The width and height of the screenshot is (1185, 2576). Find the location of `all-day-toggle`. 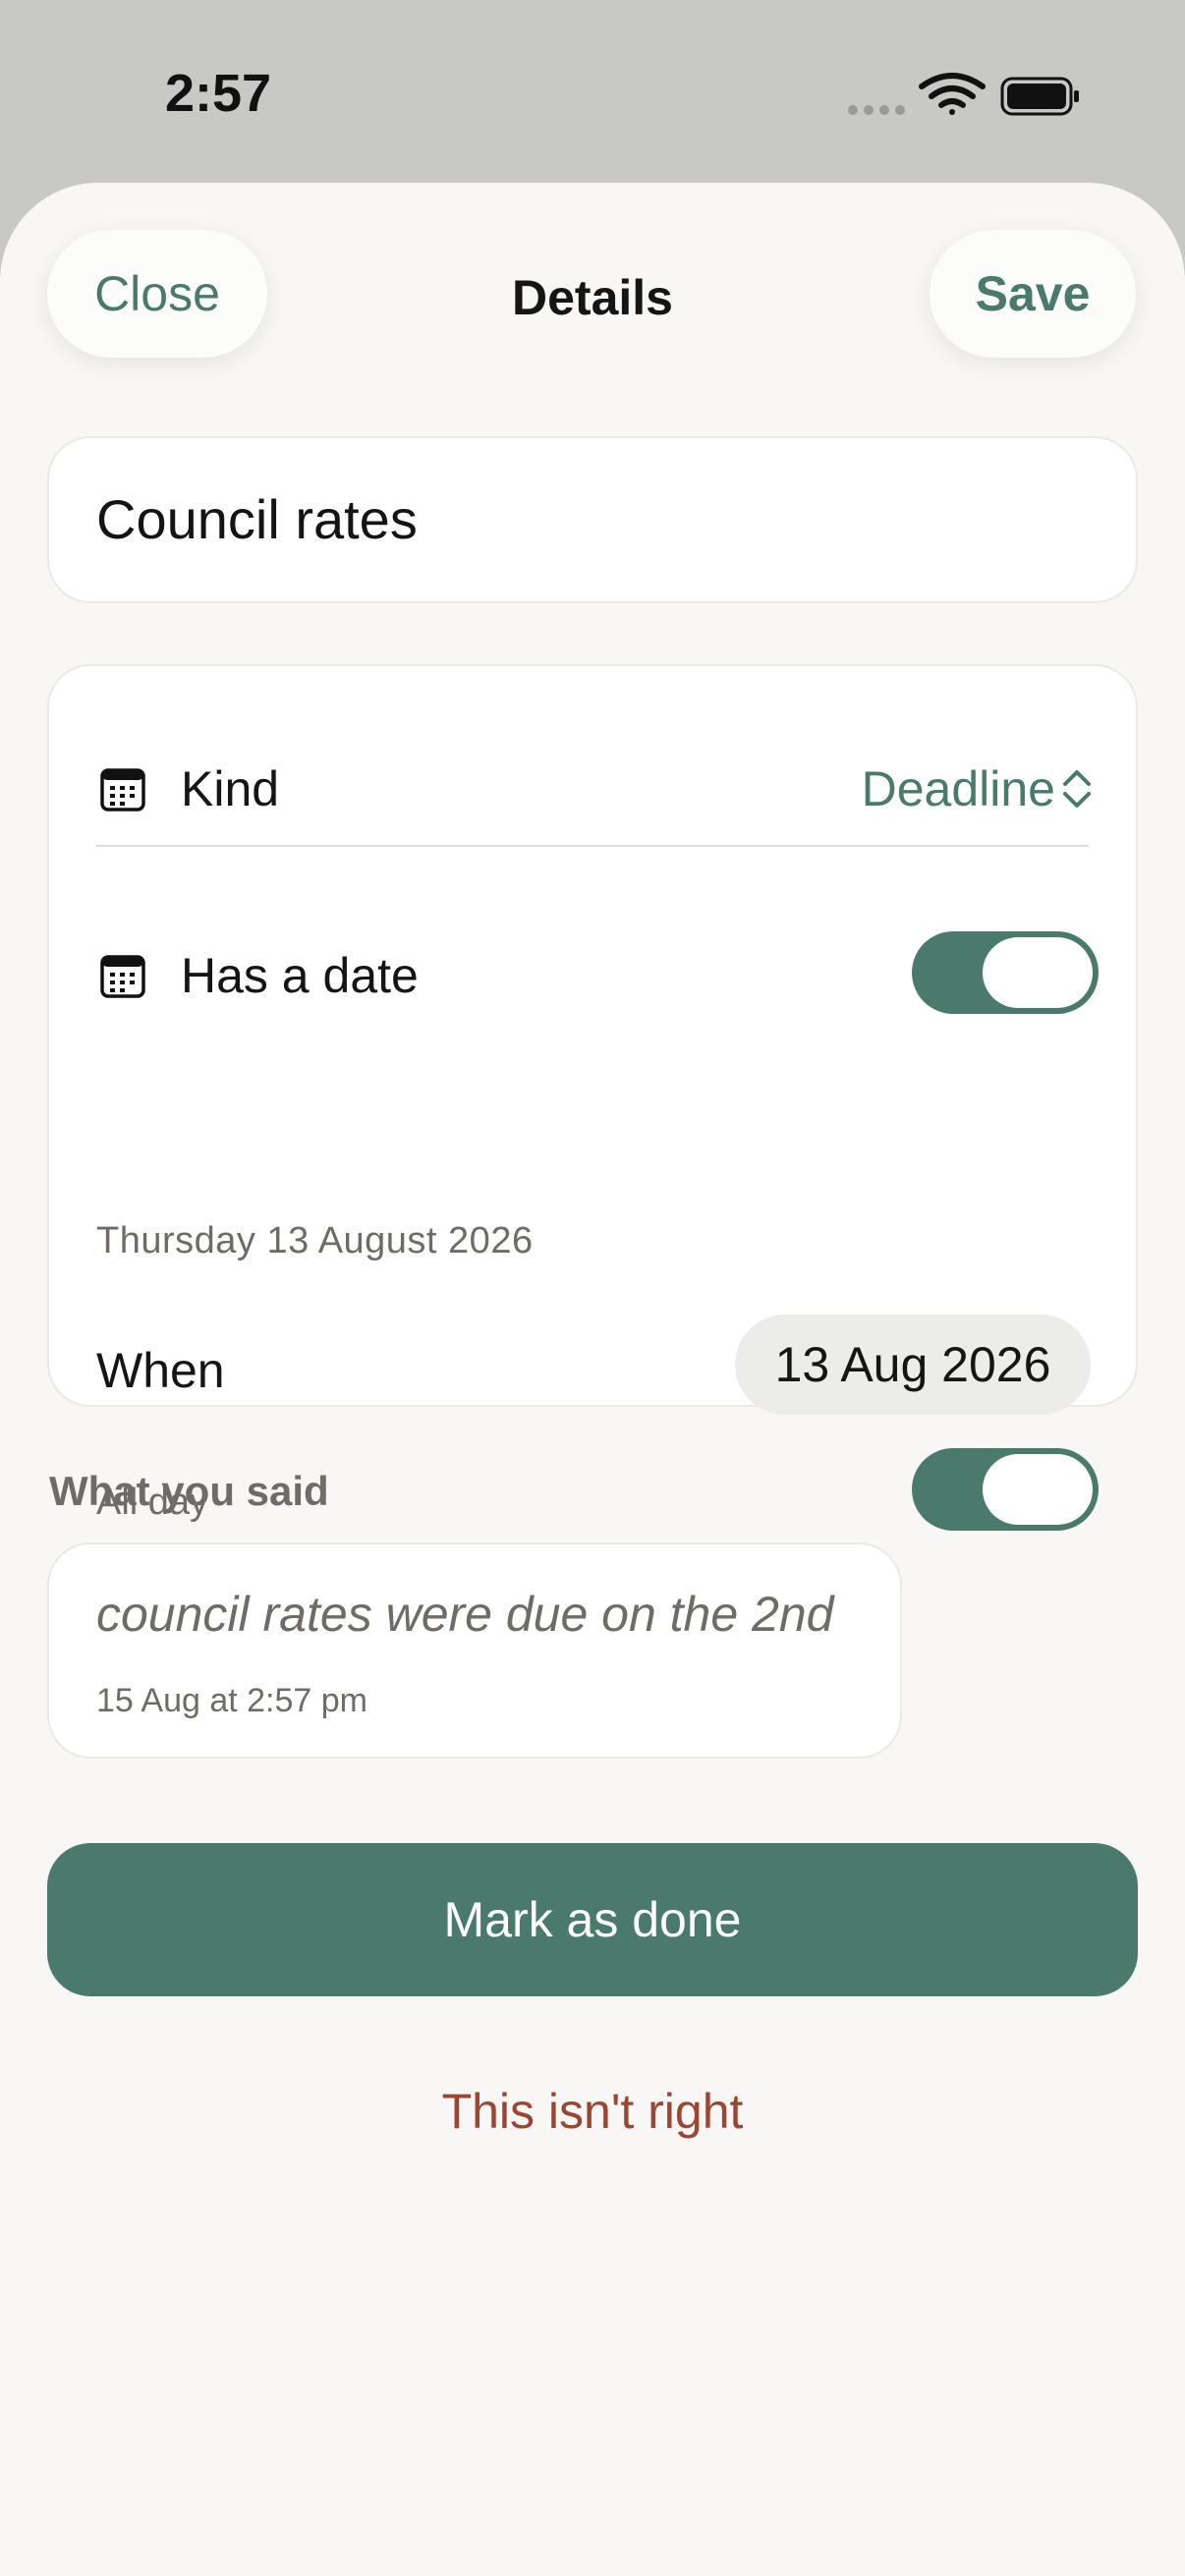

all-day-toggle is located at coordinates (1006, 1489).